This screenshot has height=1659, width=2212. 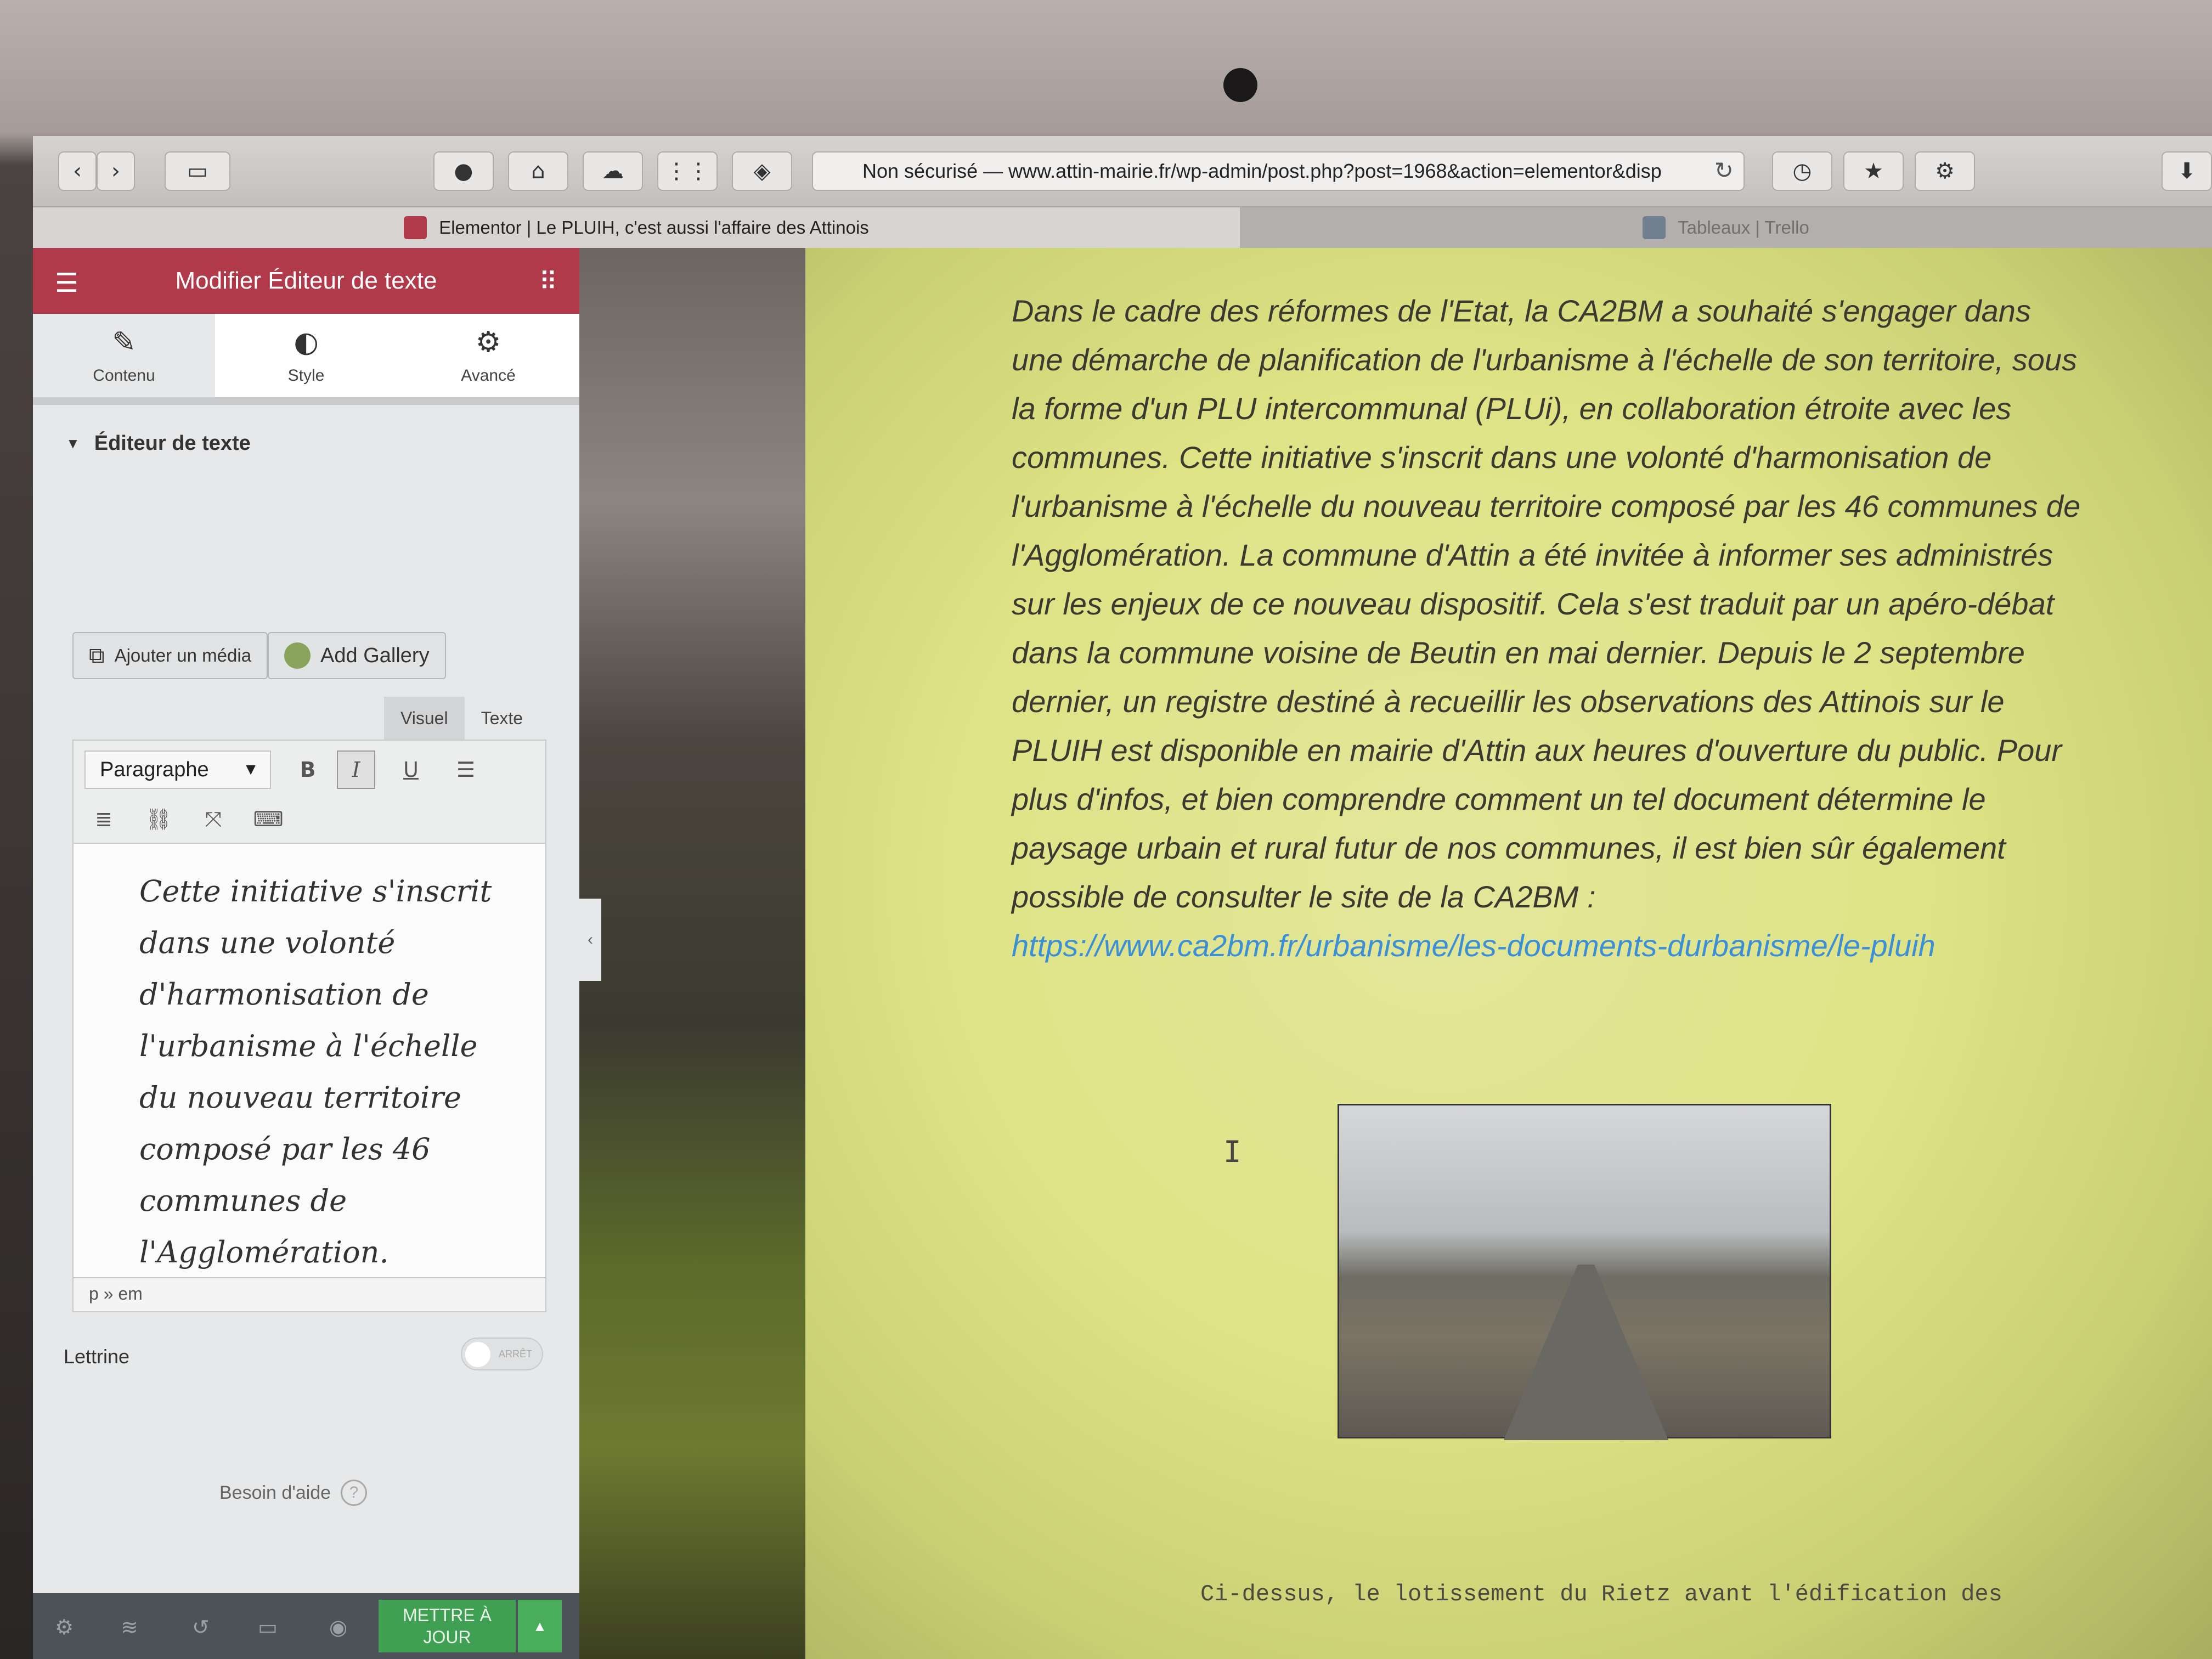 I want to click on tab-visuel: Visuel, so click(x=424, y=718).